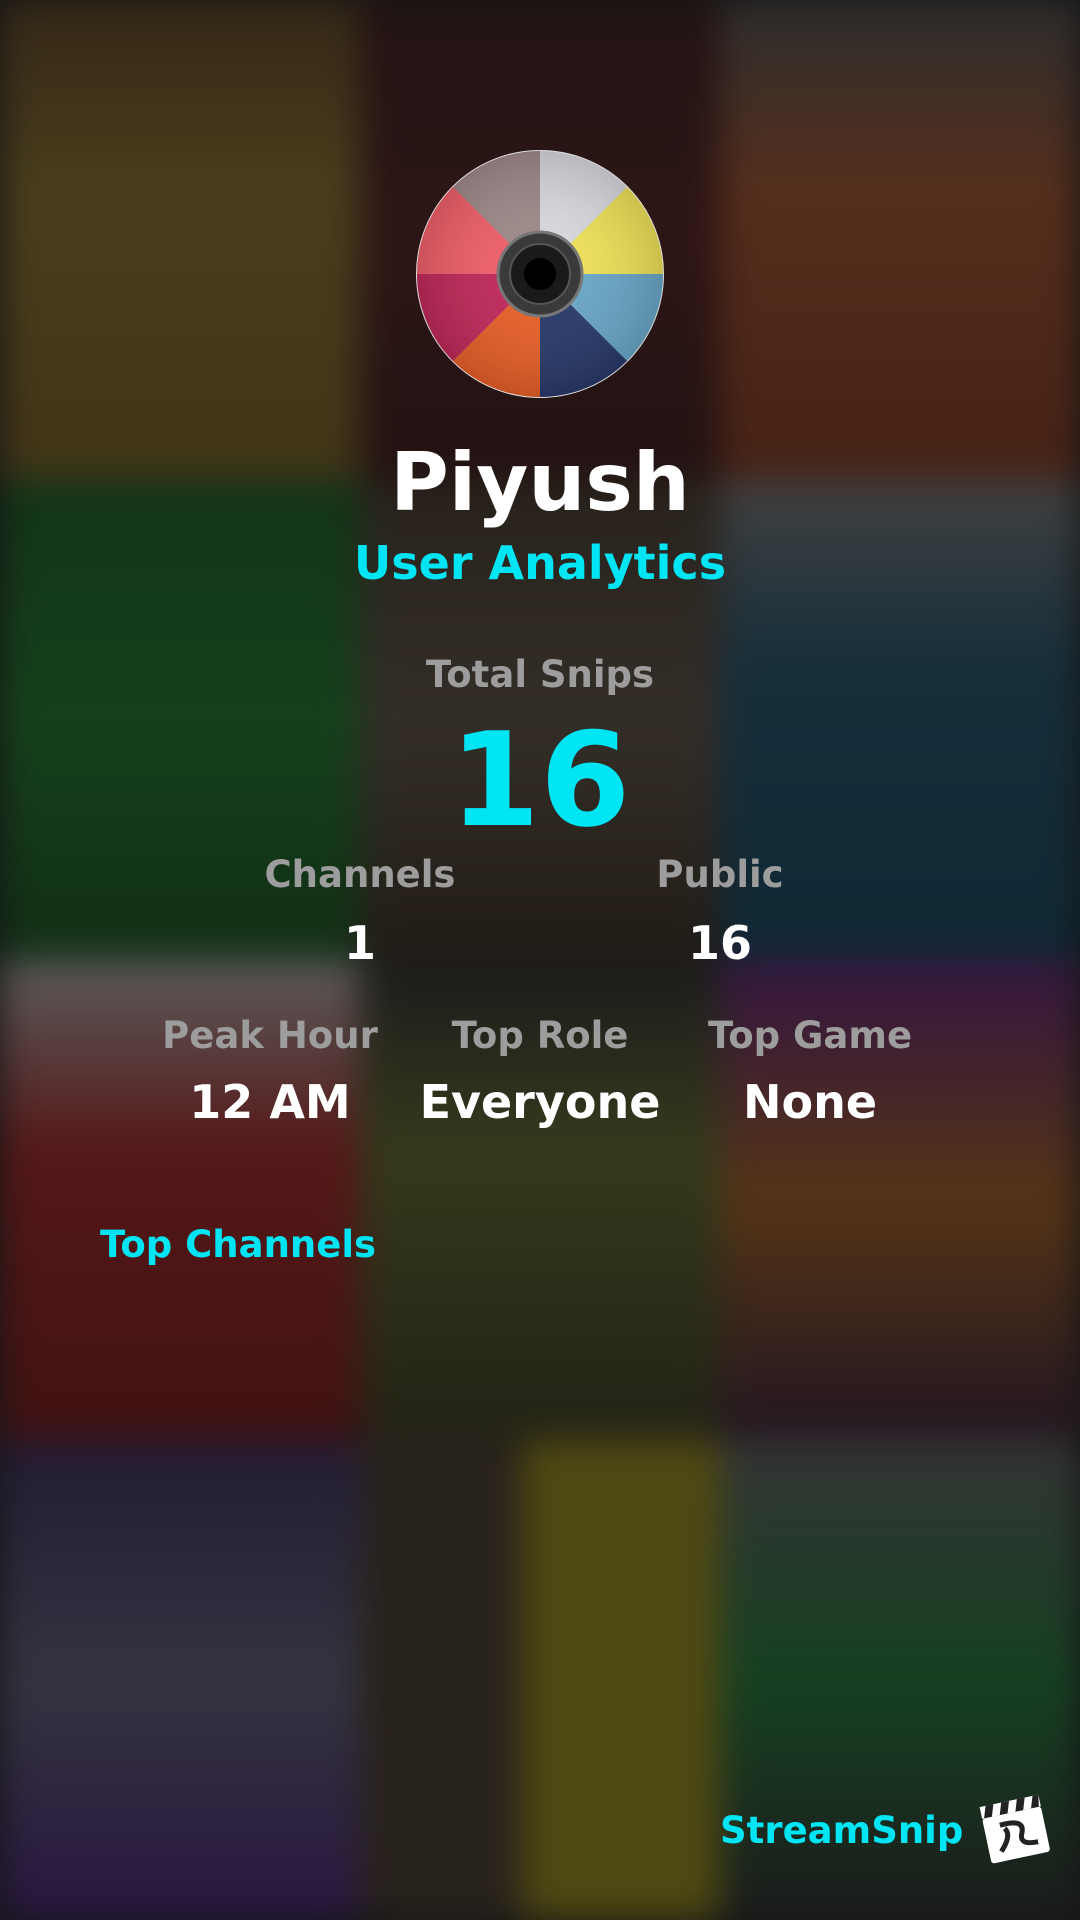 The height and width of the screenshot is (1920, 1080). What do you see at coordinates (842, 1830) in the screenshot?
I see `brand-name: StreamSnip` at bounding box center [842, 1830].